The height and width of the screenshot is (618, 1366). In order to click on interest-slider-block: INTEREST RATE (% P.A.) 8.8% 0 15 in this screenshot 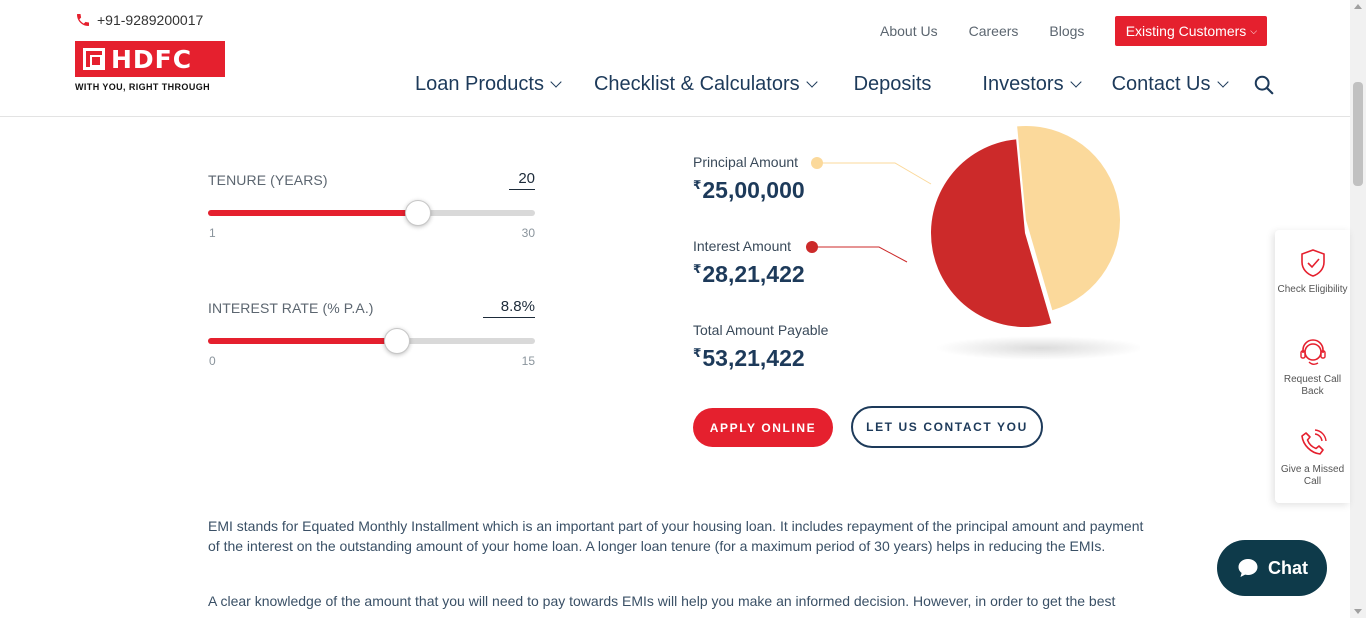, I will do `click(371, 333)`.